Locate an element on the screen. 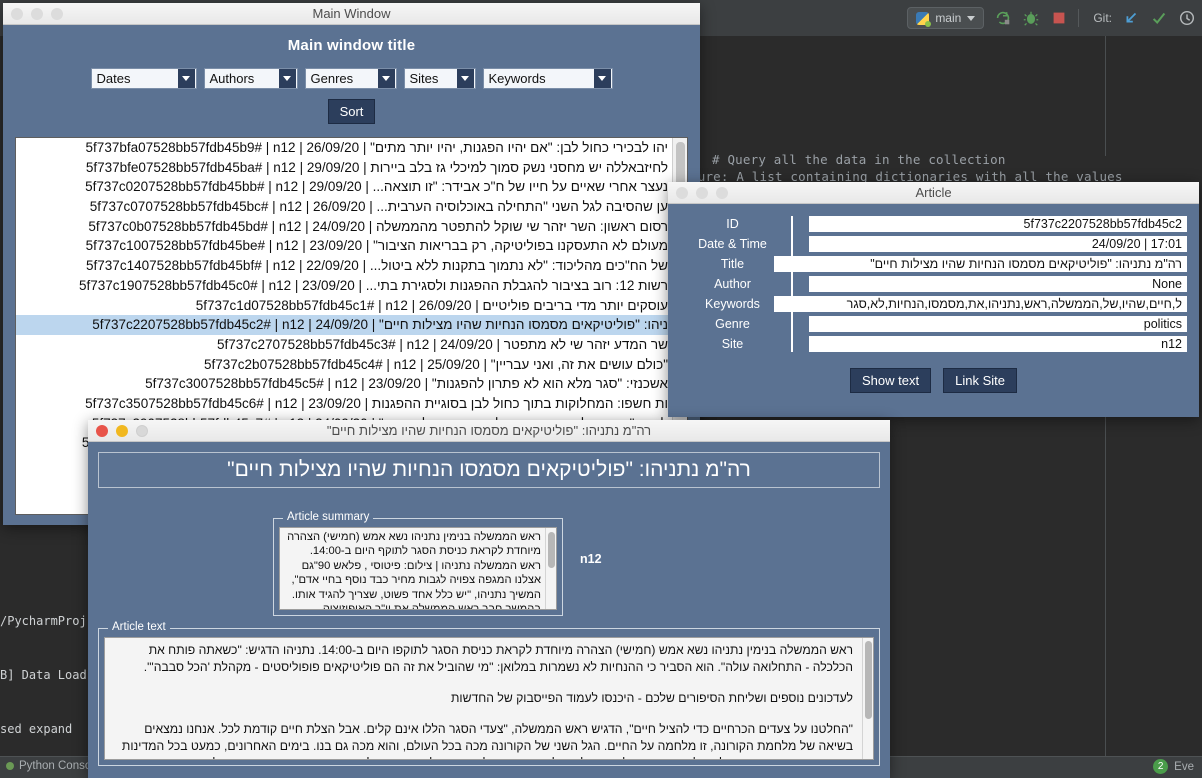 This screenshot has width=1202, height=778. editor-gutter-line is located at coordinates (1105, 96).